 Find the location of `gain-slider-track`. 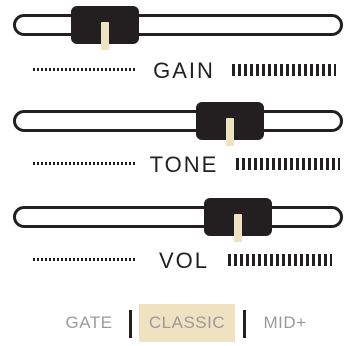

gain-slider-track is located at coordinates (178, 25).